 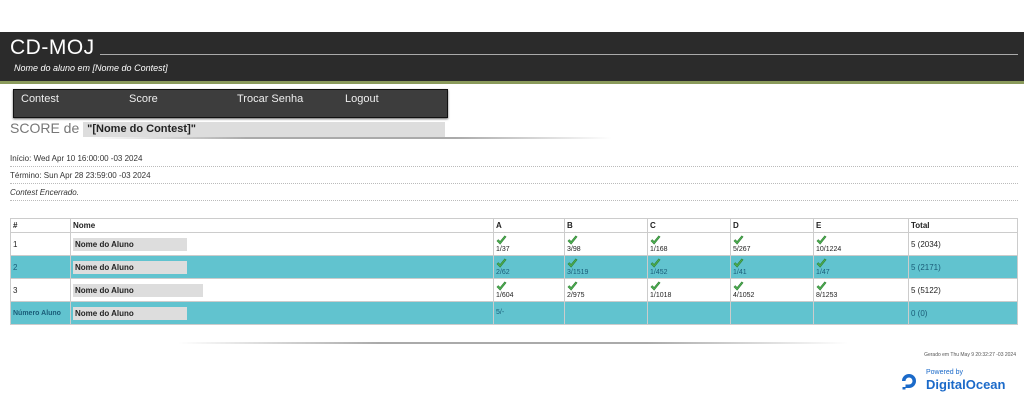 I want to click on col-a: A, so click(x=529, y=225).